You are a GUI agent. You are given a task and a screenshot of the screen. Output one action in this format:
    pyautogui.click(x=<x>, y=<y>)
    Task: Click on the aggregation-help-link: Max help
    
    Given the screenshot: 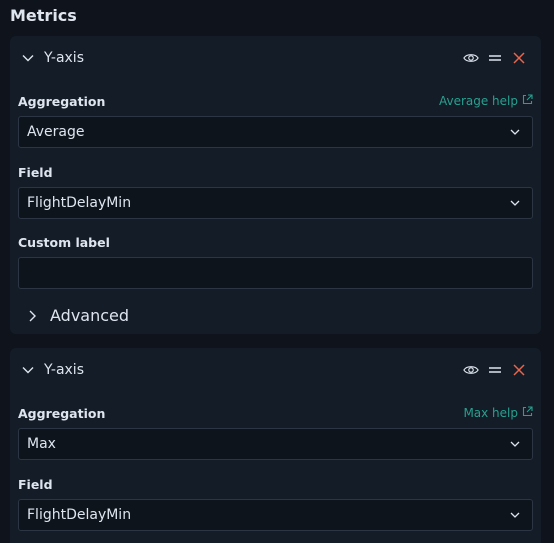 What is the action you would take?
    pyautogui.click(x=498, y=413)
    